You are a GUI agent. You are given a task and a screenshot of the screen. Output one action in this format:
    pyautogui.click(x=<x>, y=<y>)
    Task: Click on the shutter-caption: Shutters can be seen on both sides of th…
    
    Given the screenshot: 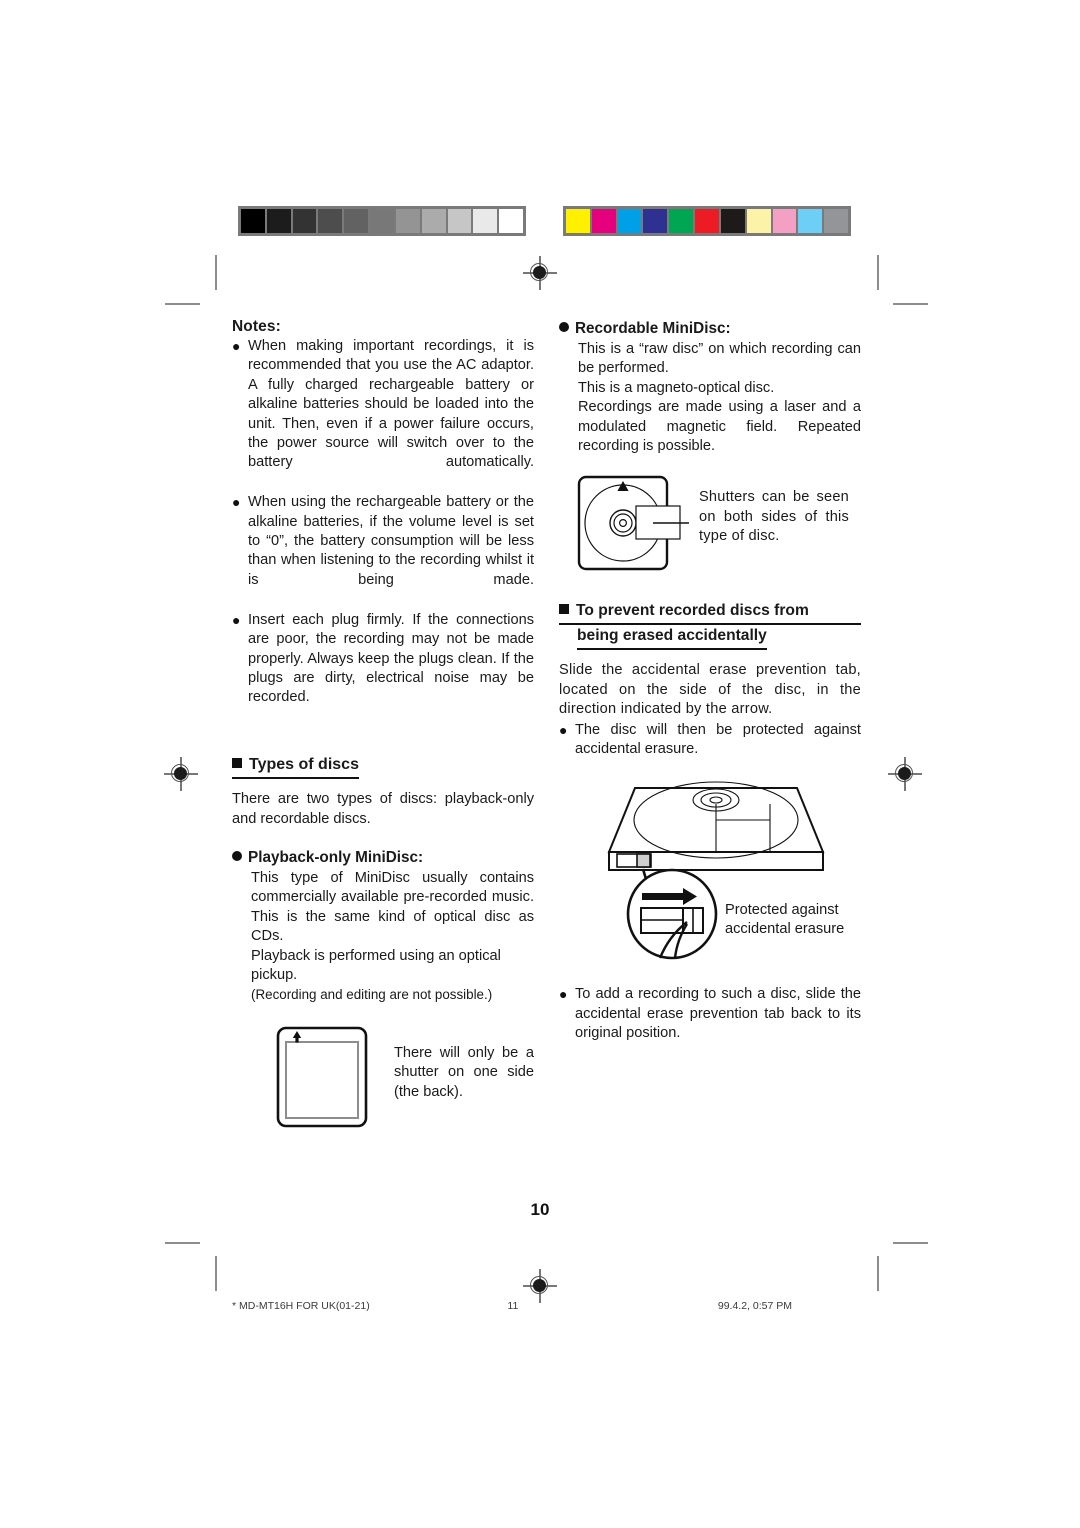 What is the action you would take?
    pyautogui.click(x=774, y=517)
    